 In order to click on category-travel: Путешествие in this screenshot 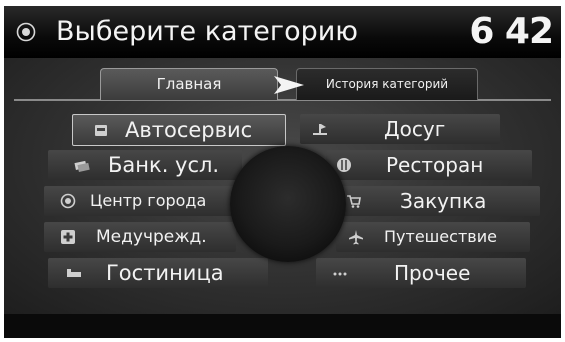, I will do `click(433, 237)`.